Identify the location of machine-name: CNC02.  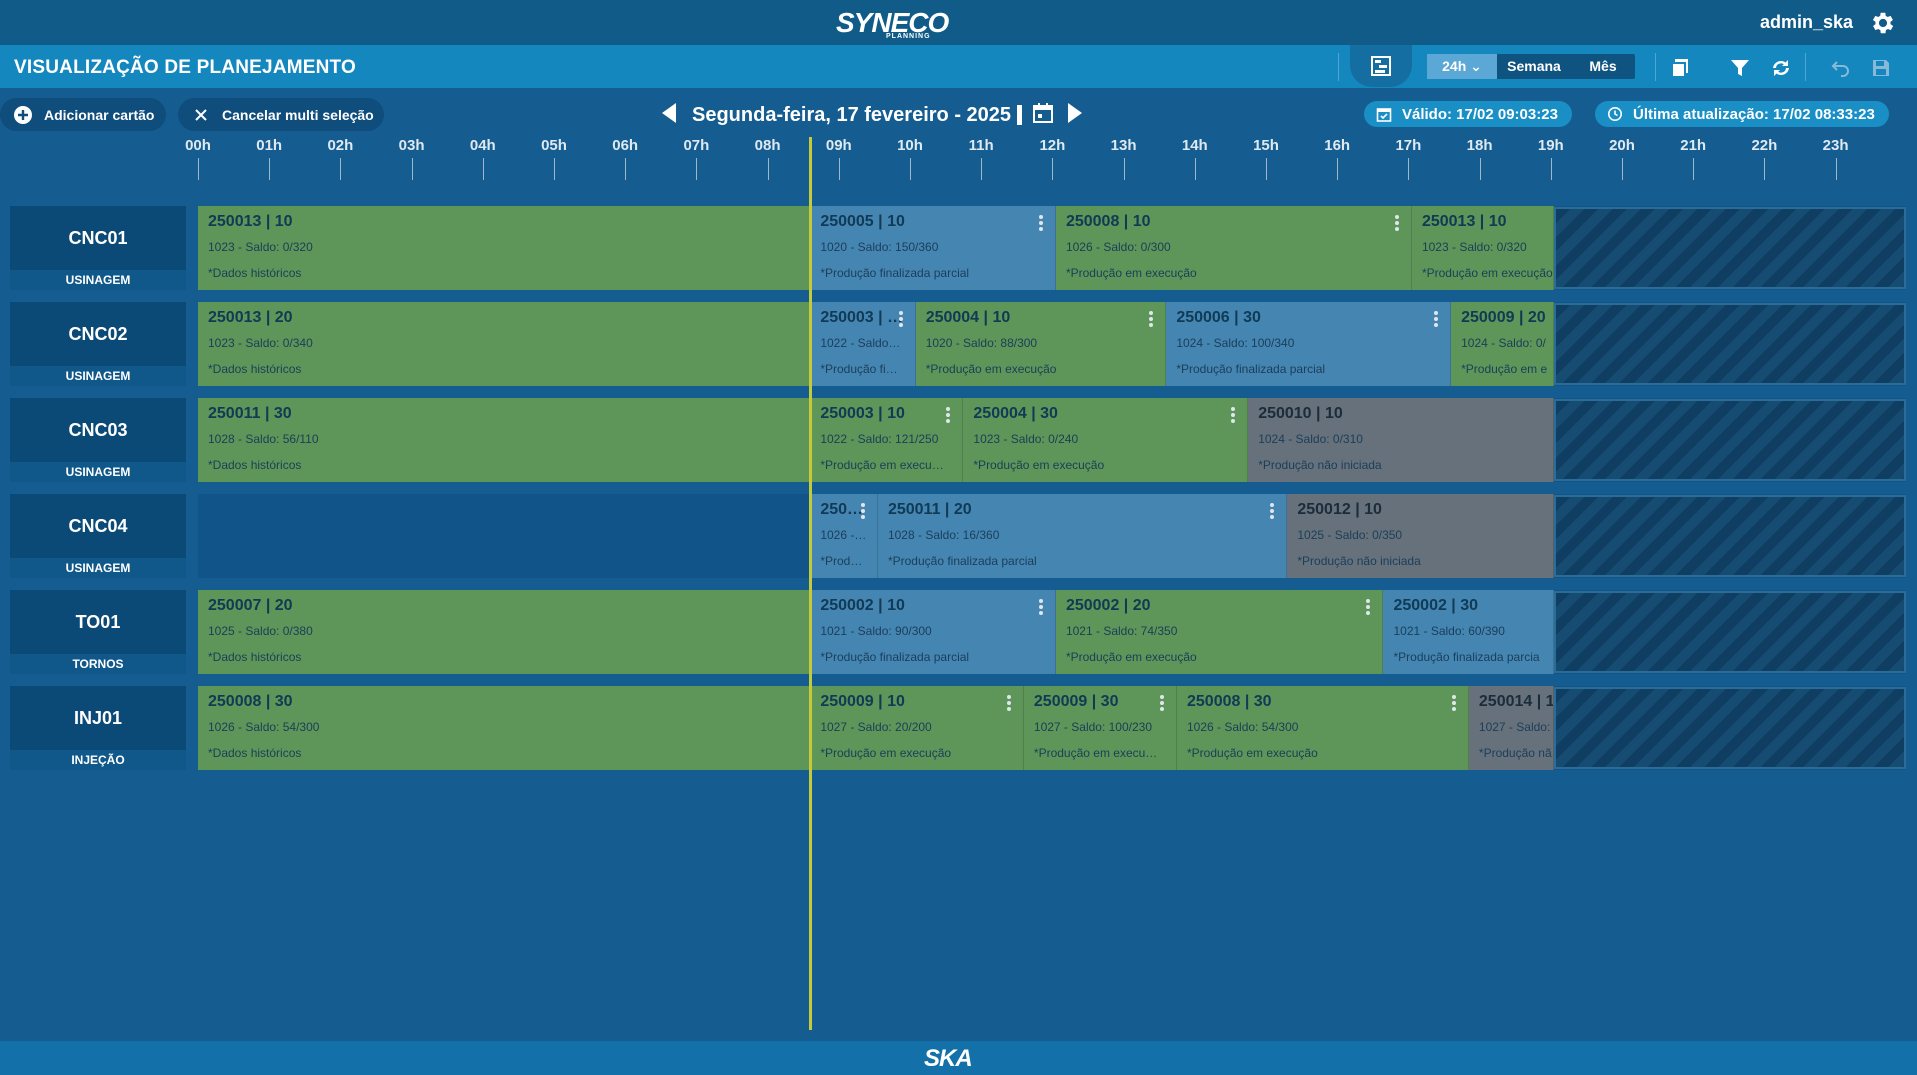
(98, 334).